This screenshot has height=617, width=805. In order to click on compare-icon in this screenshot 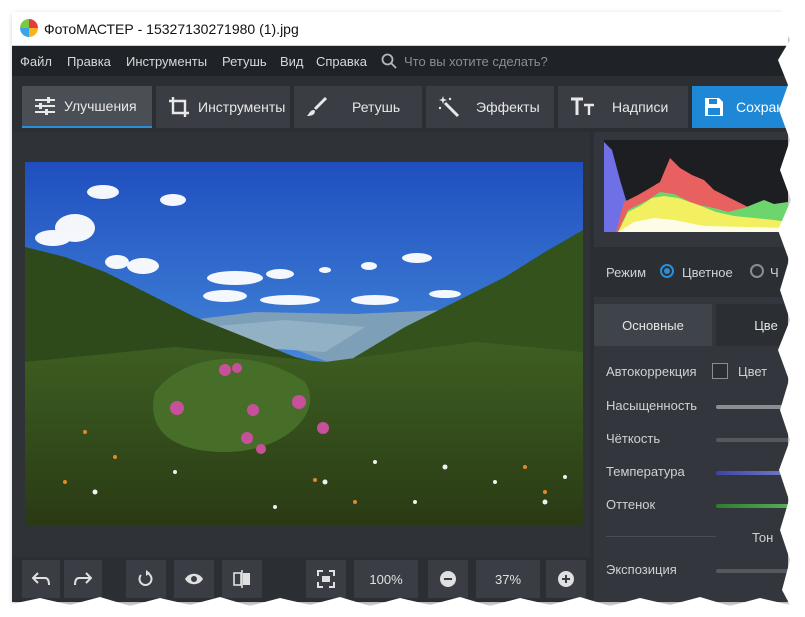, I will do `click(241, 579)`.